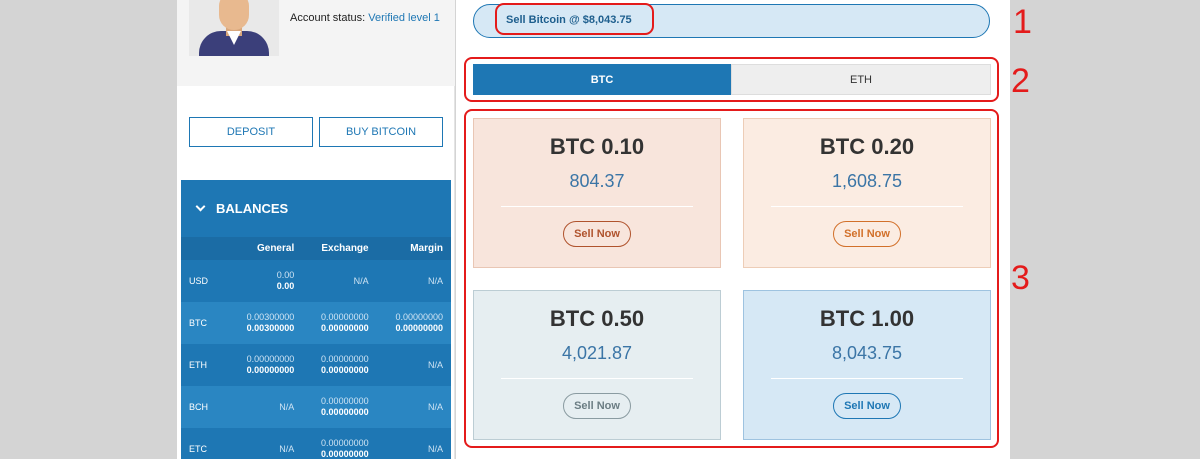 The width and height of the screenshot is (1200, 459). I want to click on general-value-top: 0.00300000, so click(270, 317).